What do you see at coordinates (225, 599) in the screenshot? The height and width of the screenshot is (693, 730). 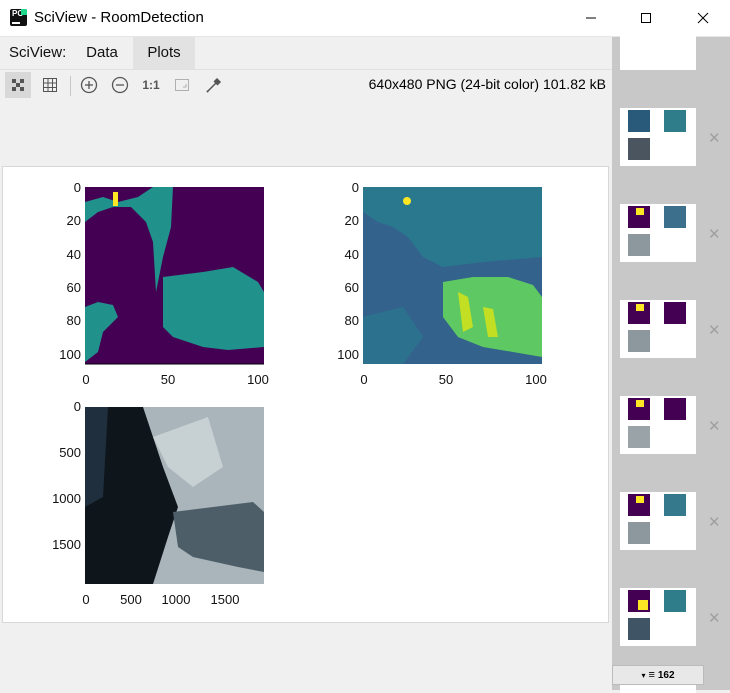 I see `p3-xtick-3: 1500` at bounding box center [225, 599].